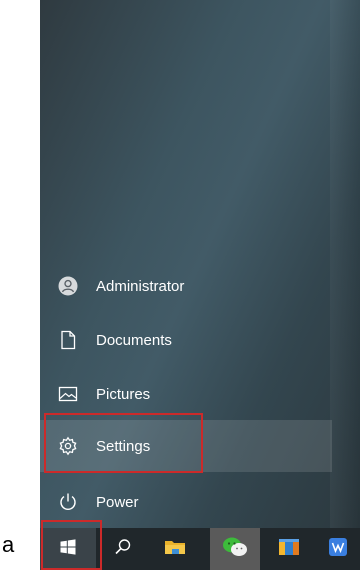 The image size is (360, 570). What do you see at coordinates (123, 446) in the screenshot?
I see `start-menu-item-label: Settings` at bounding box center [123, 446].